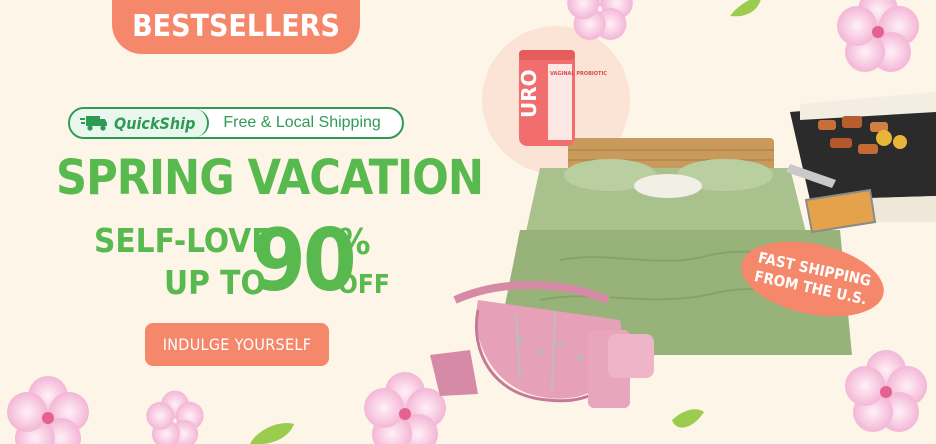 This screenshot has width=936, height=444. I want to click on headline: SPRING VACATION, so click(270, 178).